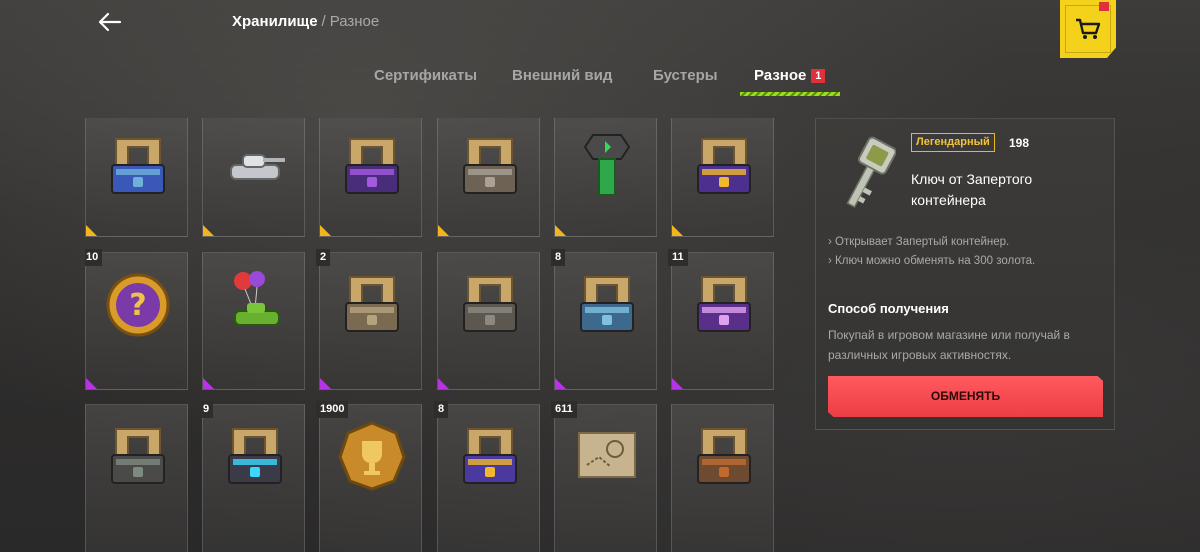 The image size is (1200, 552). I want to click on container-wings-icon, so click(490, 166).